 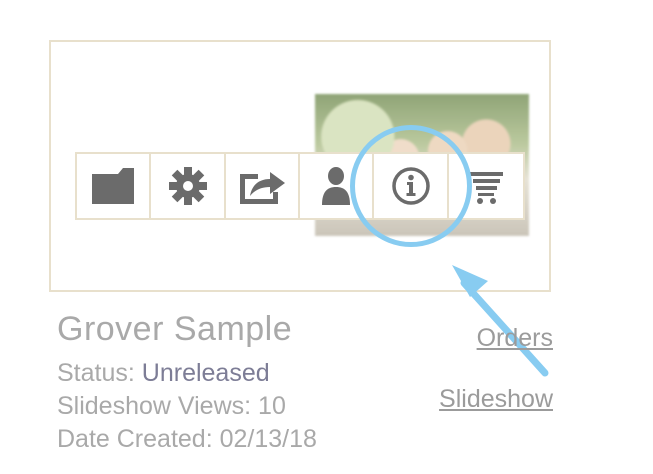 I want to click on slideshow-views-value: 10, so click(x=272, y=406).